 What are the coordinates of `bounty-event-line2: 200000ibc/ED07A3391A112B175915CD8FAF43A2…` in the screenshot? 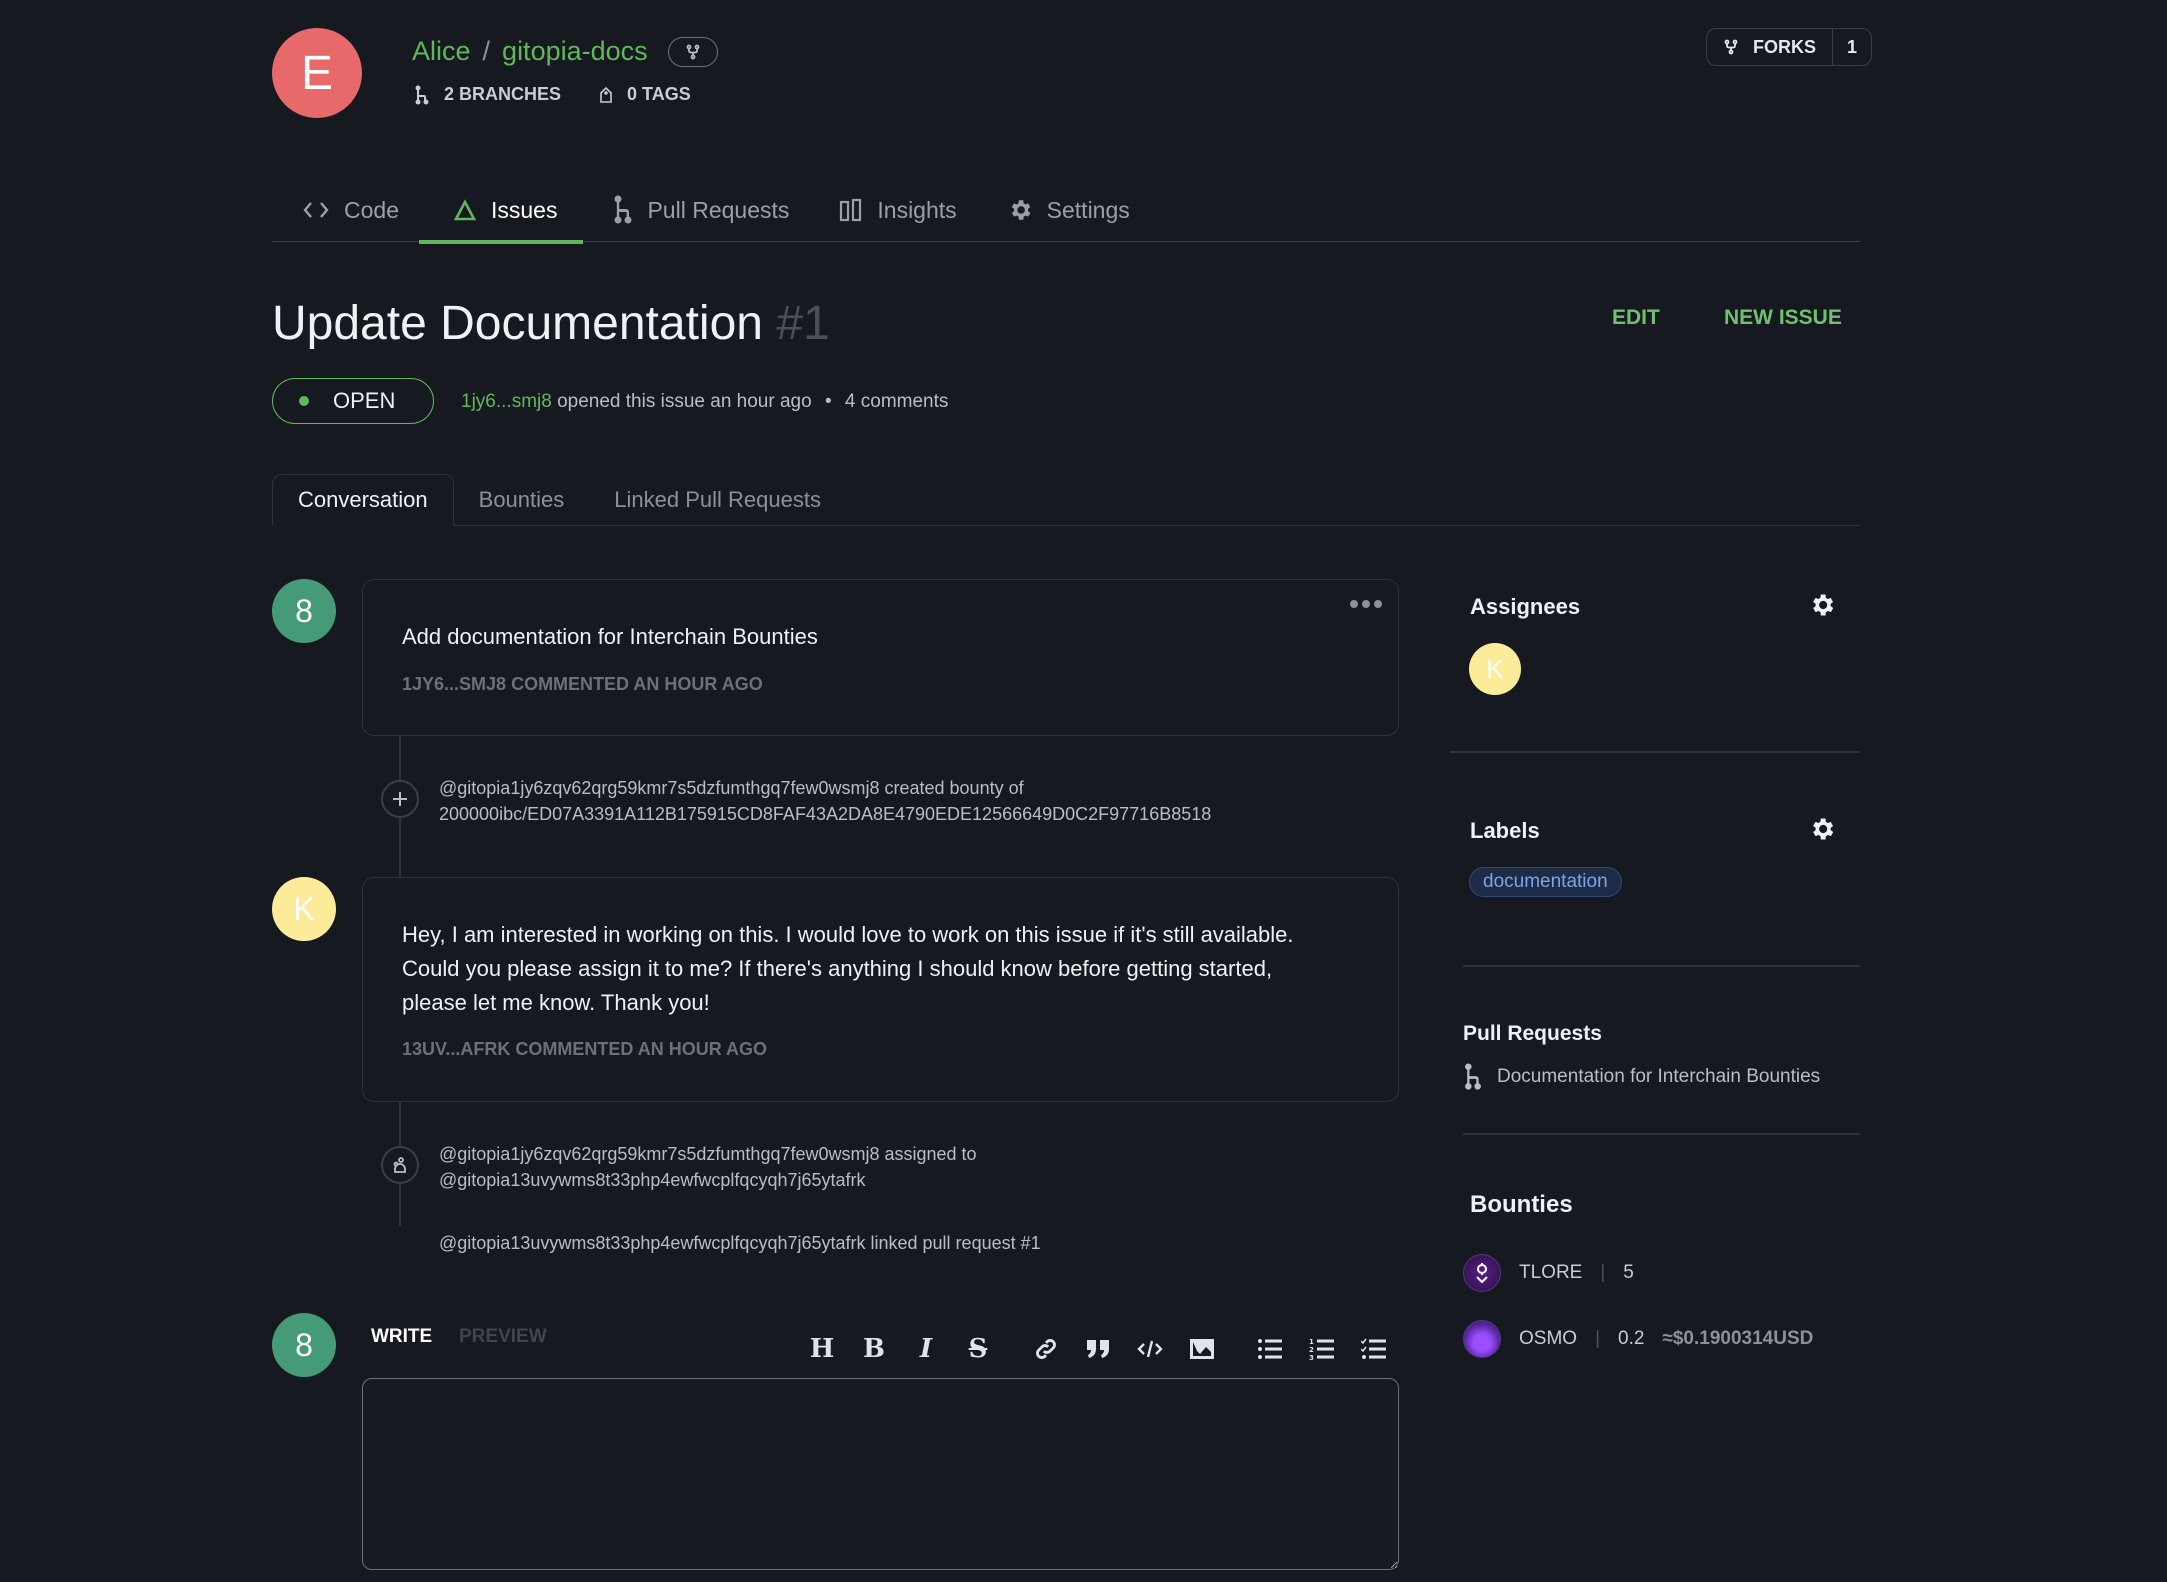 It's located at (825, 814).